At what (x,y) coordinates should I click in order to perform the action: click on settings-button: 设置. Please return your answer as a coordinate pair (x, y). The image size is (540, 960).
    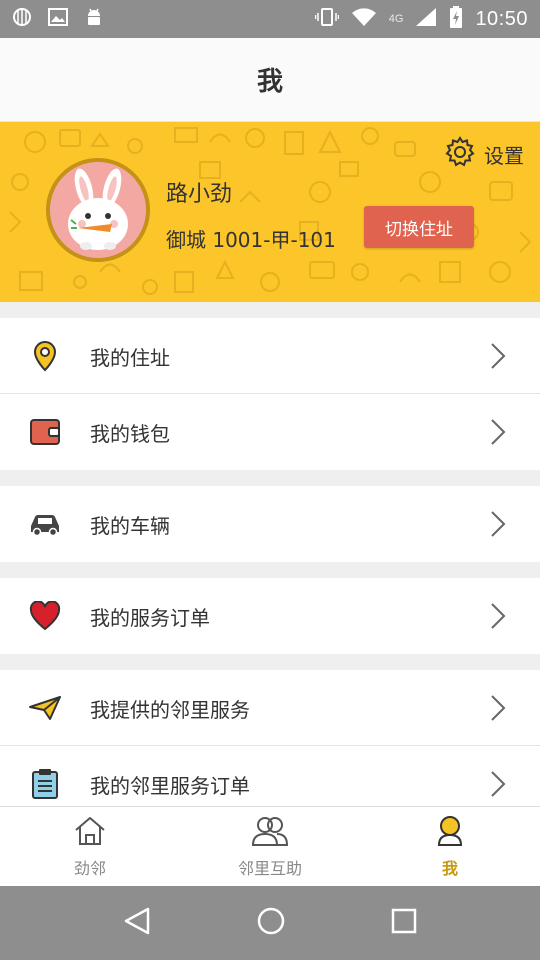
    Looking at the image, I should click on (484, 154).